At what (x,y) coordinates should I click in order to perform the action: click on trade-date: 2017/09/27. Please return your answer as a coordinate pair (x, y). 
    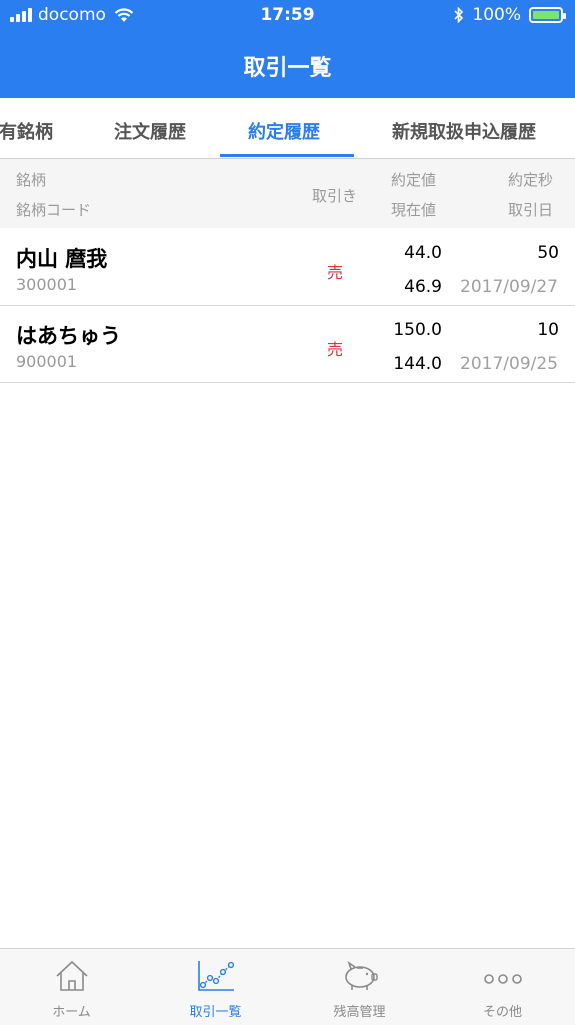
    Looking at the image, I should click on (509, 287).